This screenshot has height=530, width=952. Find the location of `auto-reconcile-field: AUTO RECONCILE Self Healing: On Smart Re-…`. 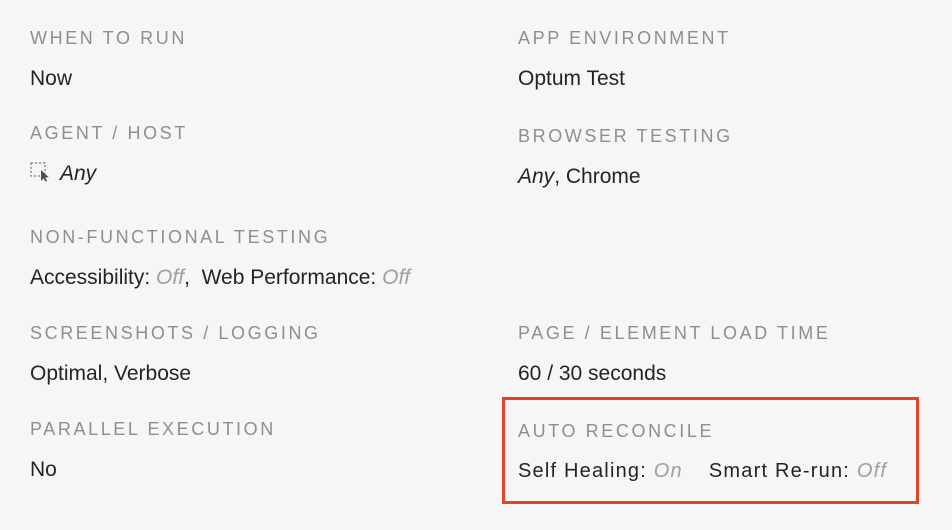

auto-reconcile-field: AUTO RECONCILE Self Healing: On Smart Re-… is located at coordinates (702, 452).